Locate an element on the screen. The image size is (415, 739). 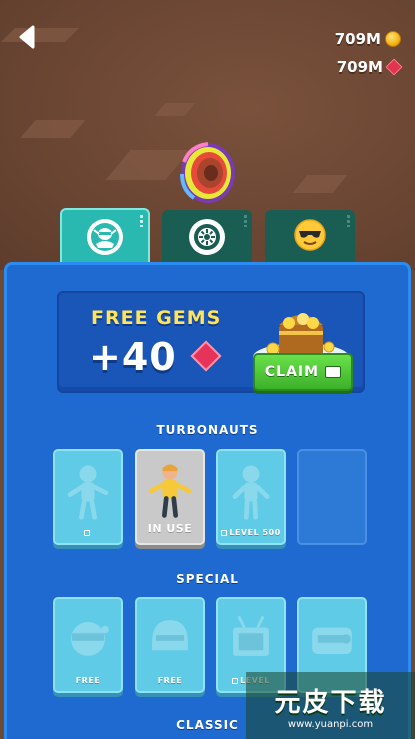
tab-wheels is located at coordinates (207, 237).